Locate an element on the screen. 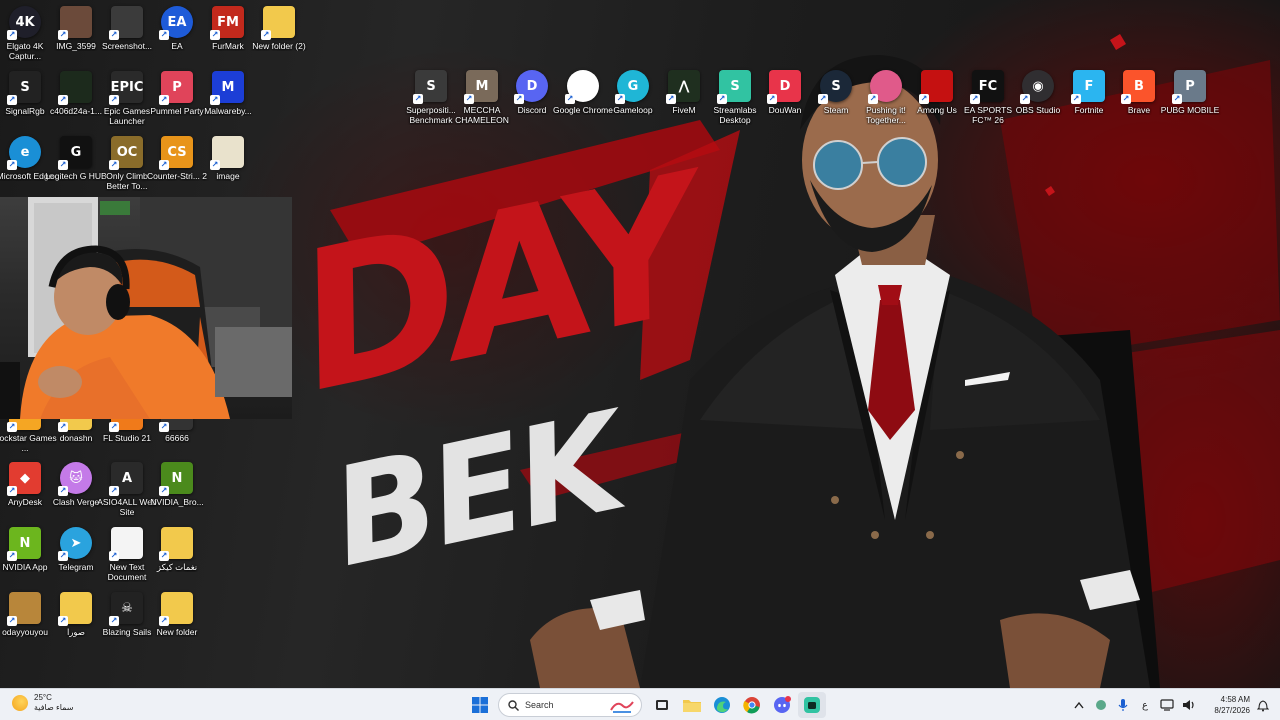 The width and height of the screenshot is (1280, 720). desktop-shortcut: CS ↗ Counter-Stri... 2 is located at coordinates (177, 158).